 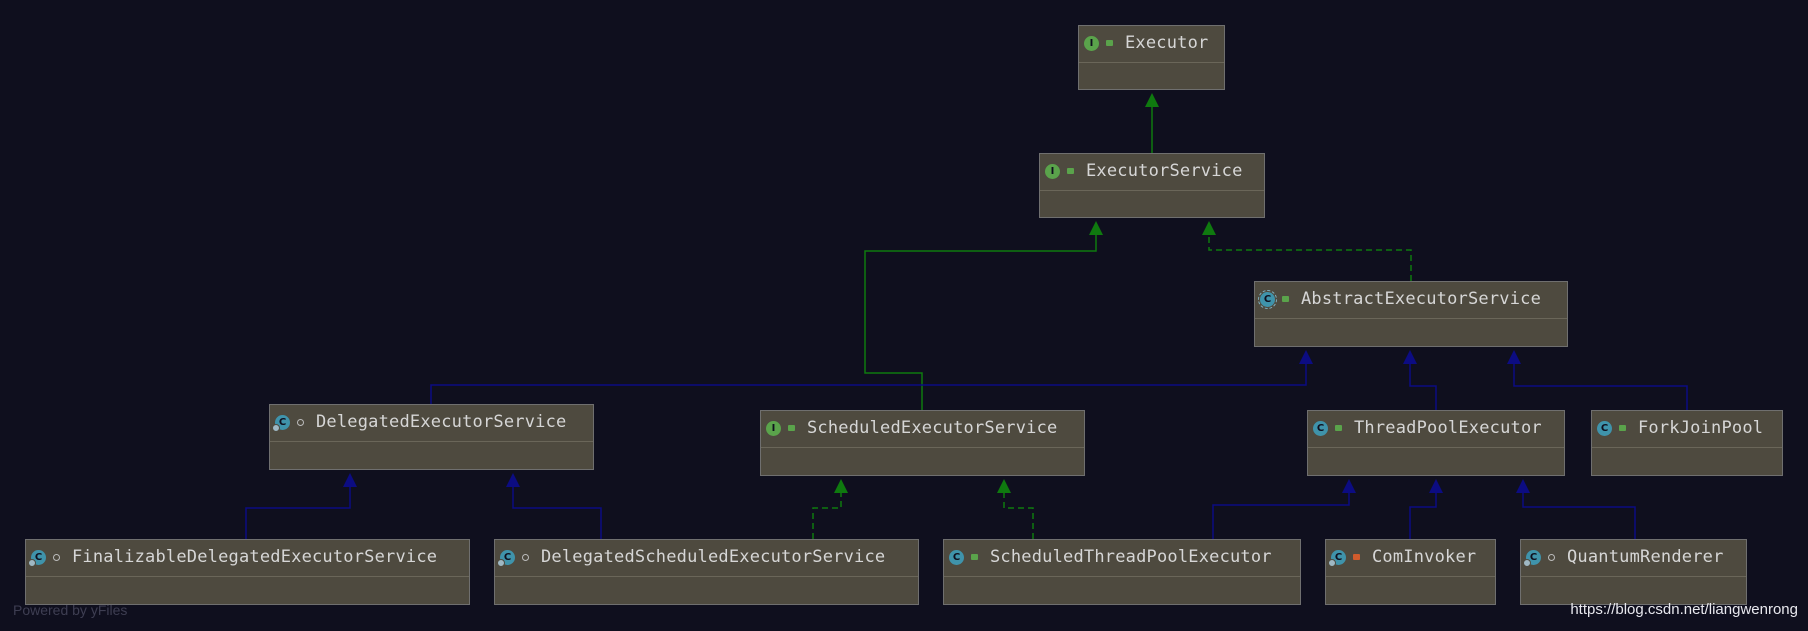 What do you see at coordinates (713, 557) in the screenshot?
I see `node-name: DelegatedScheduledExecutorService` at bounding box center [713, 557].